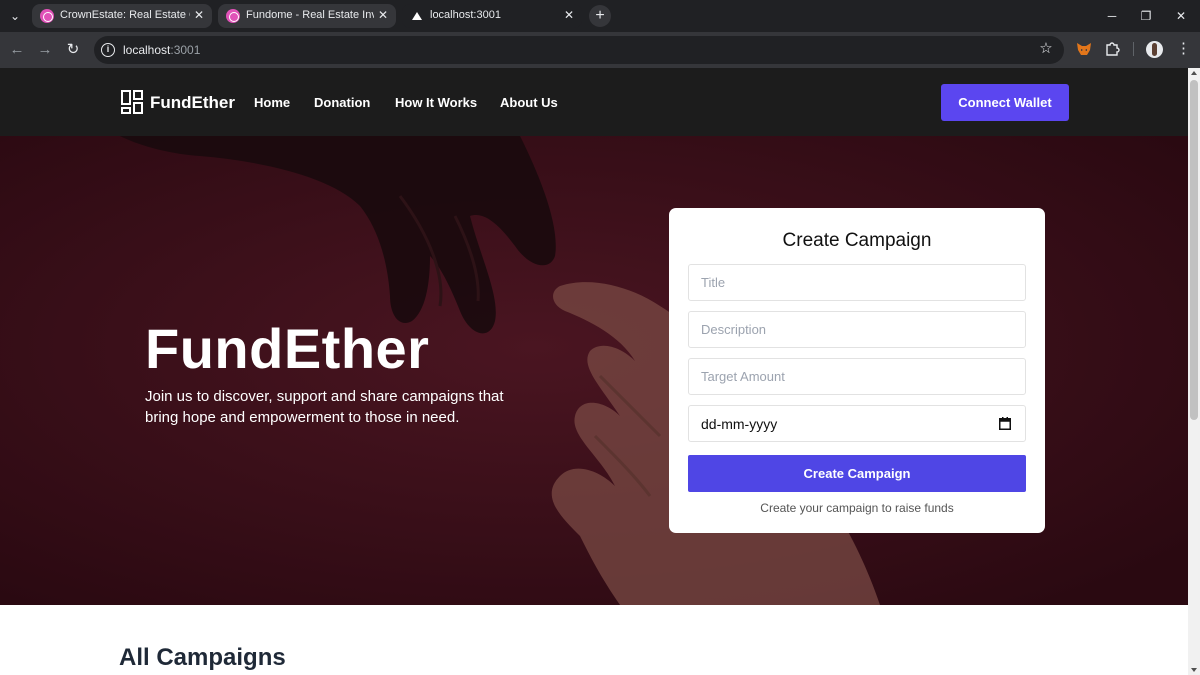 This screenshot has height=675, width=1200. What do you see at coordinates (857, 508) in the screenshot?
I see `form-helper-text: Create your campaign to raise funds` at bounding box center [857, 508].